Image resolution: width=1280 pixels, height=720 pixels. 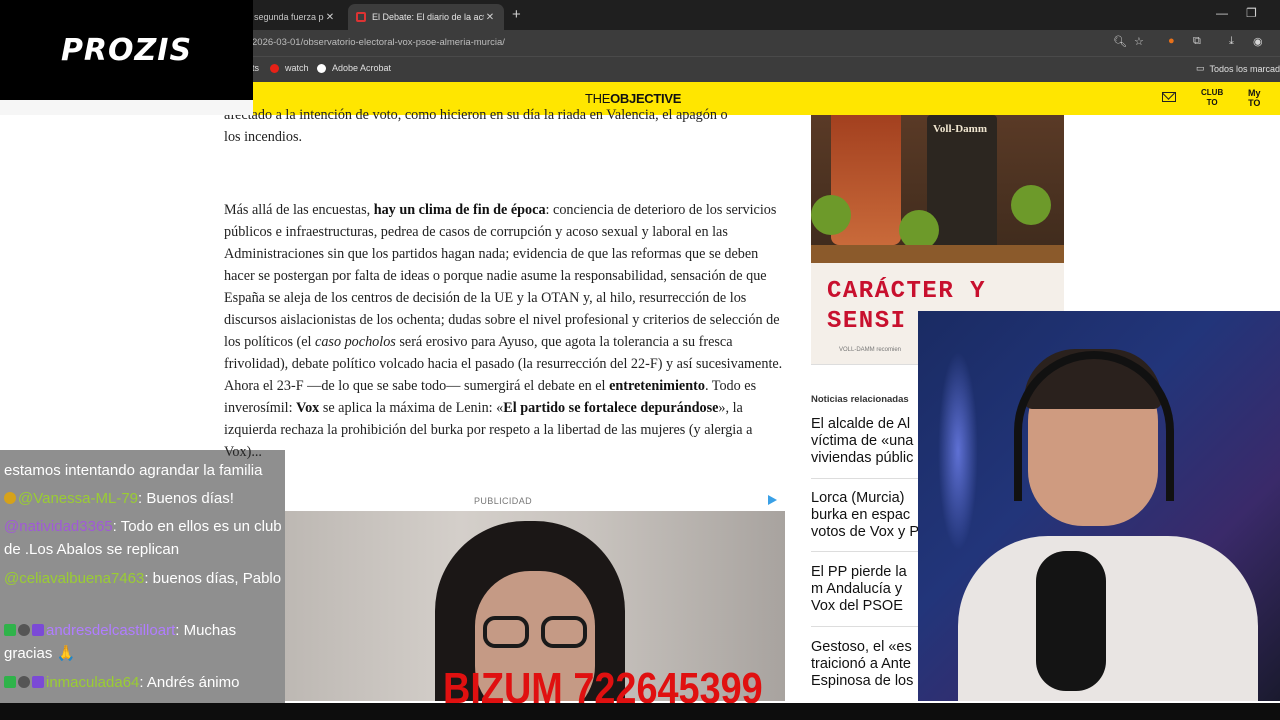 I want to click on el-debate-favicon-icon, so click(x=361, y=17).